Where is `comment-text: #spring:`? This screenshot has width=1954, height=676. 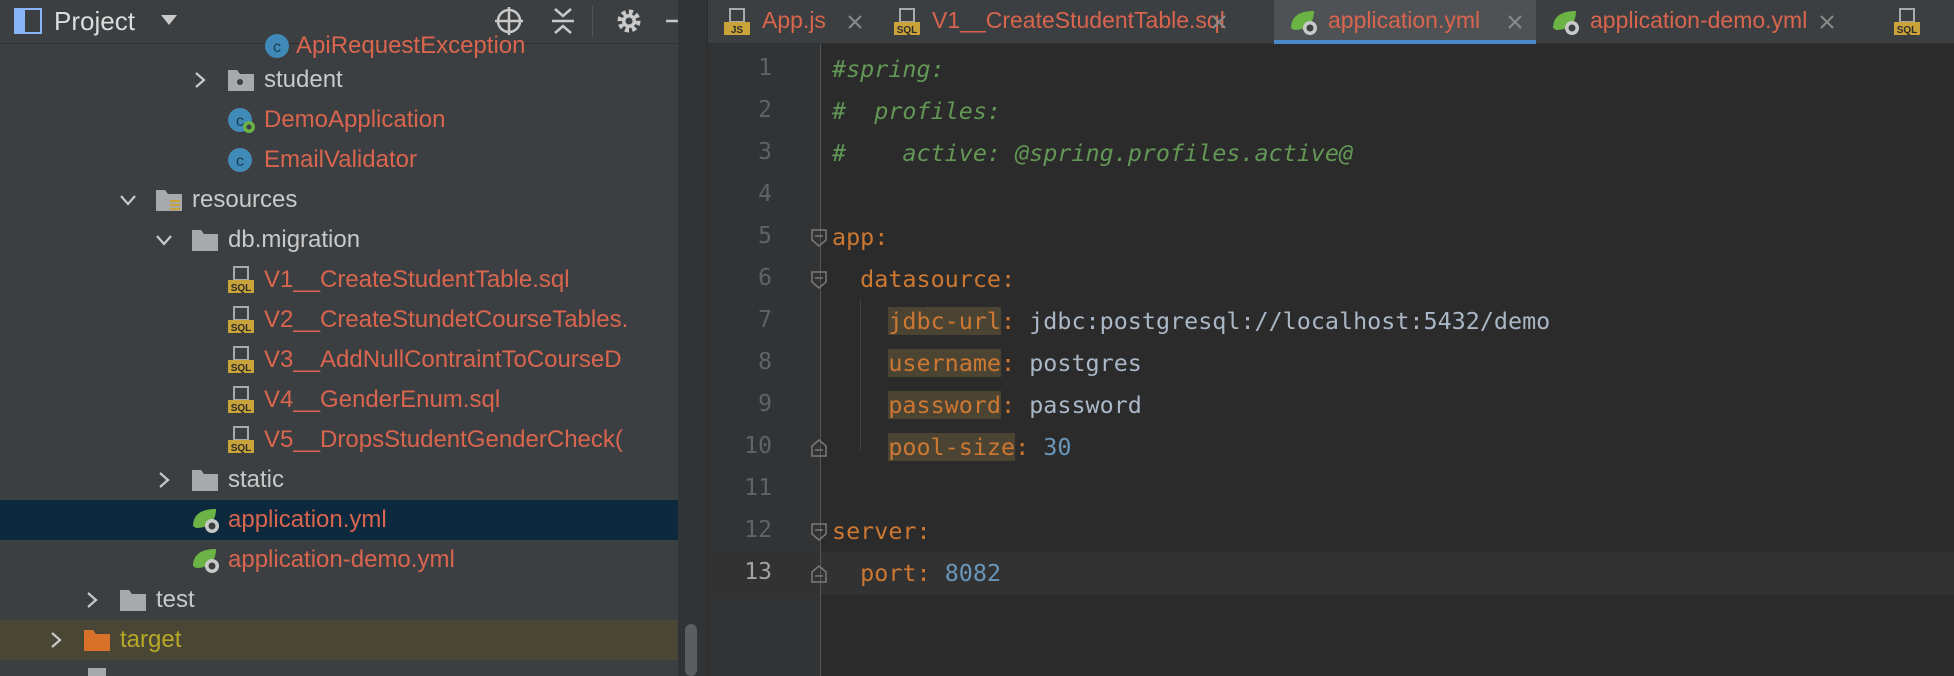 comment-text: #spring: is located at coordinates (888, 69).